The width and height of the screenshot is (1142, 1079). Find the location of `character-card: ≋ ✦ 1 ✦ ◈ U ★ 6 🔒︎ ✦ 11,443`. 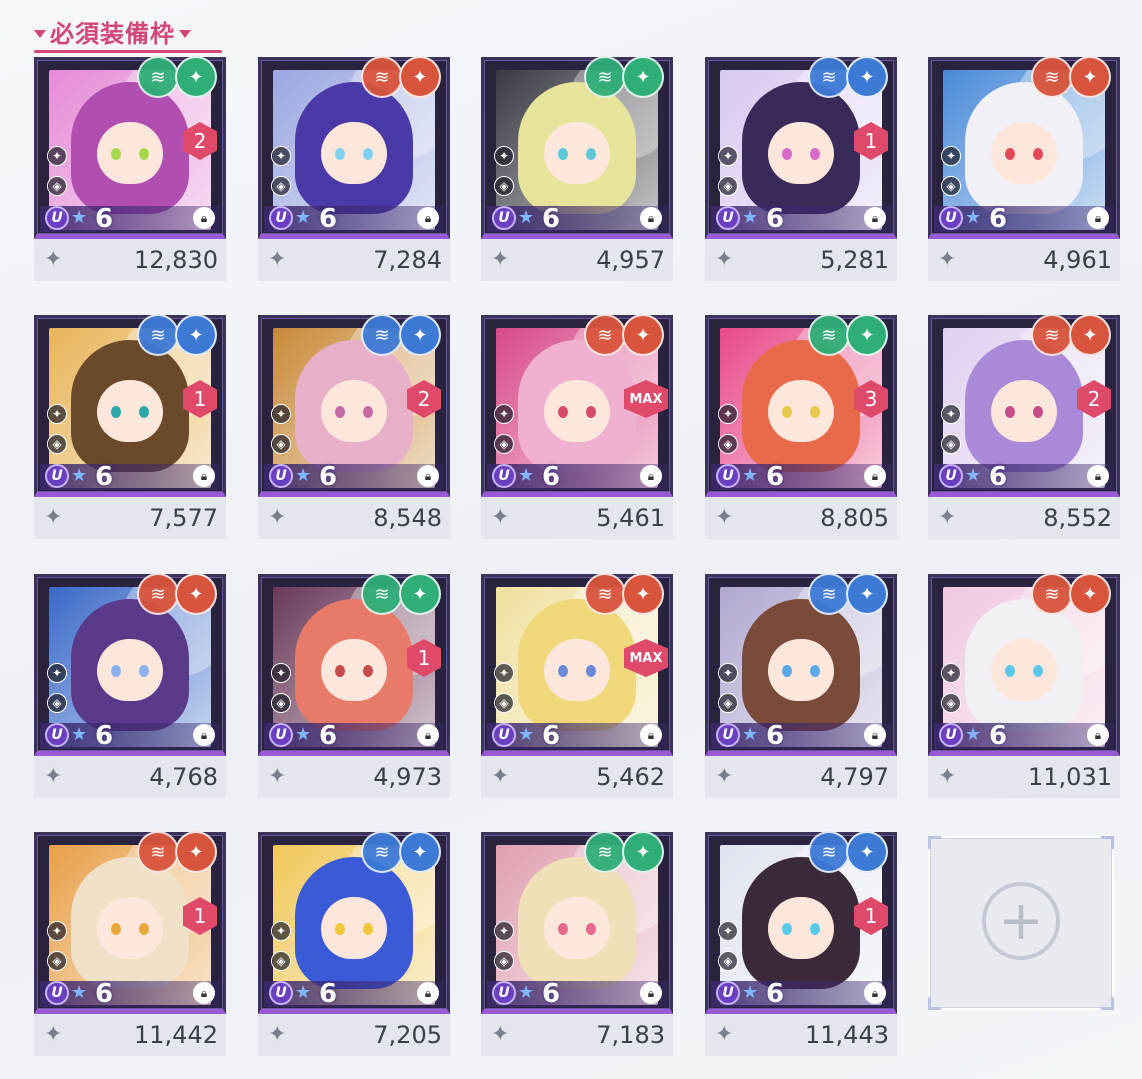

character-card: ≋ ✦ 1 ✦ ◈ U ★ 6 🔒︎ ✦ 11,443 is located at coordinates (801, 943).